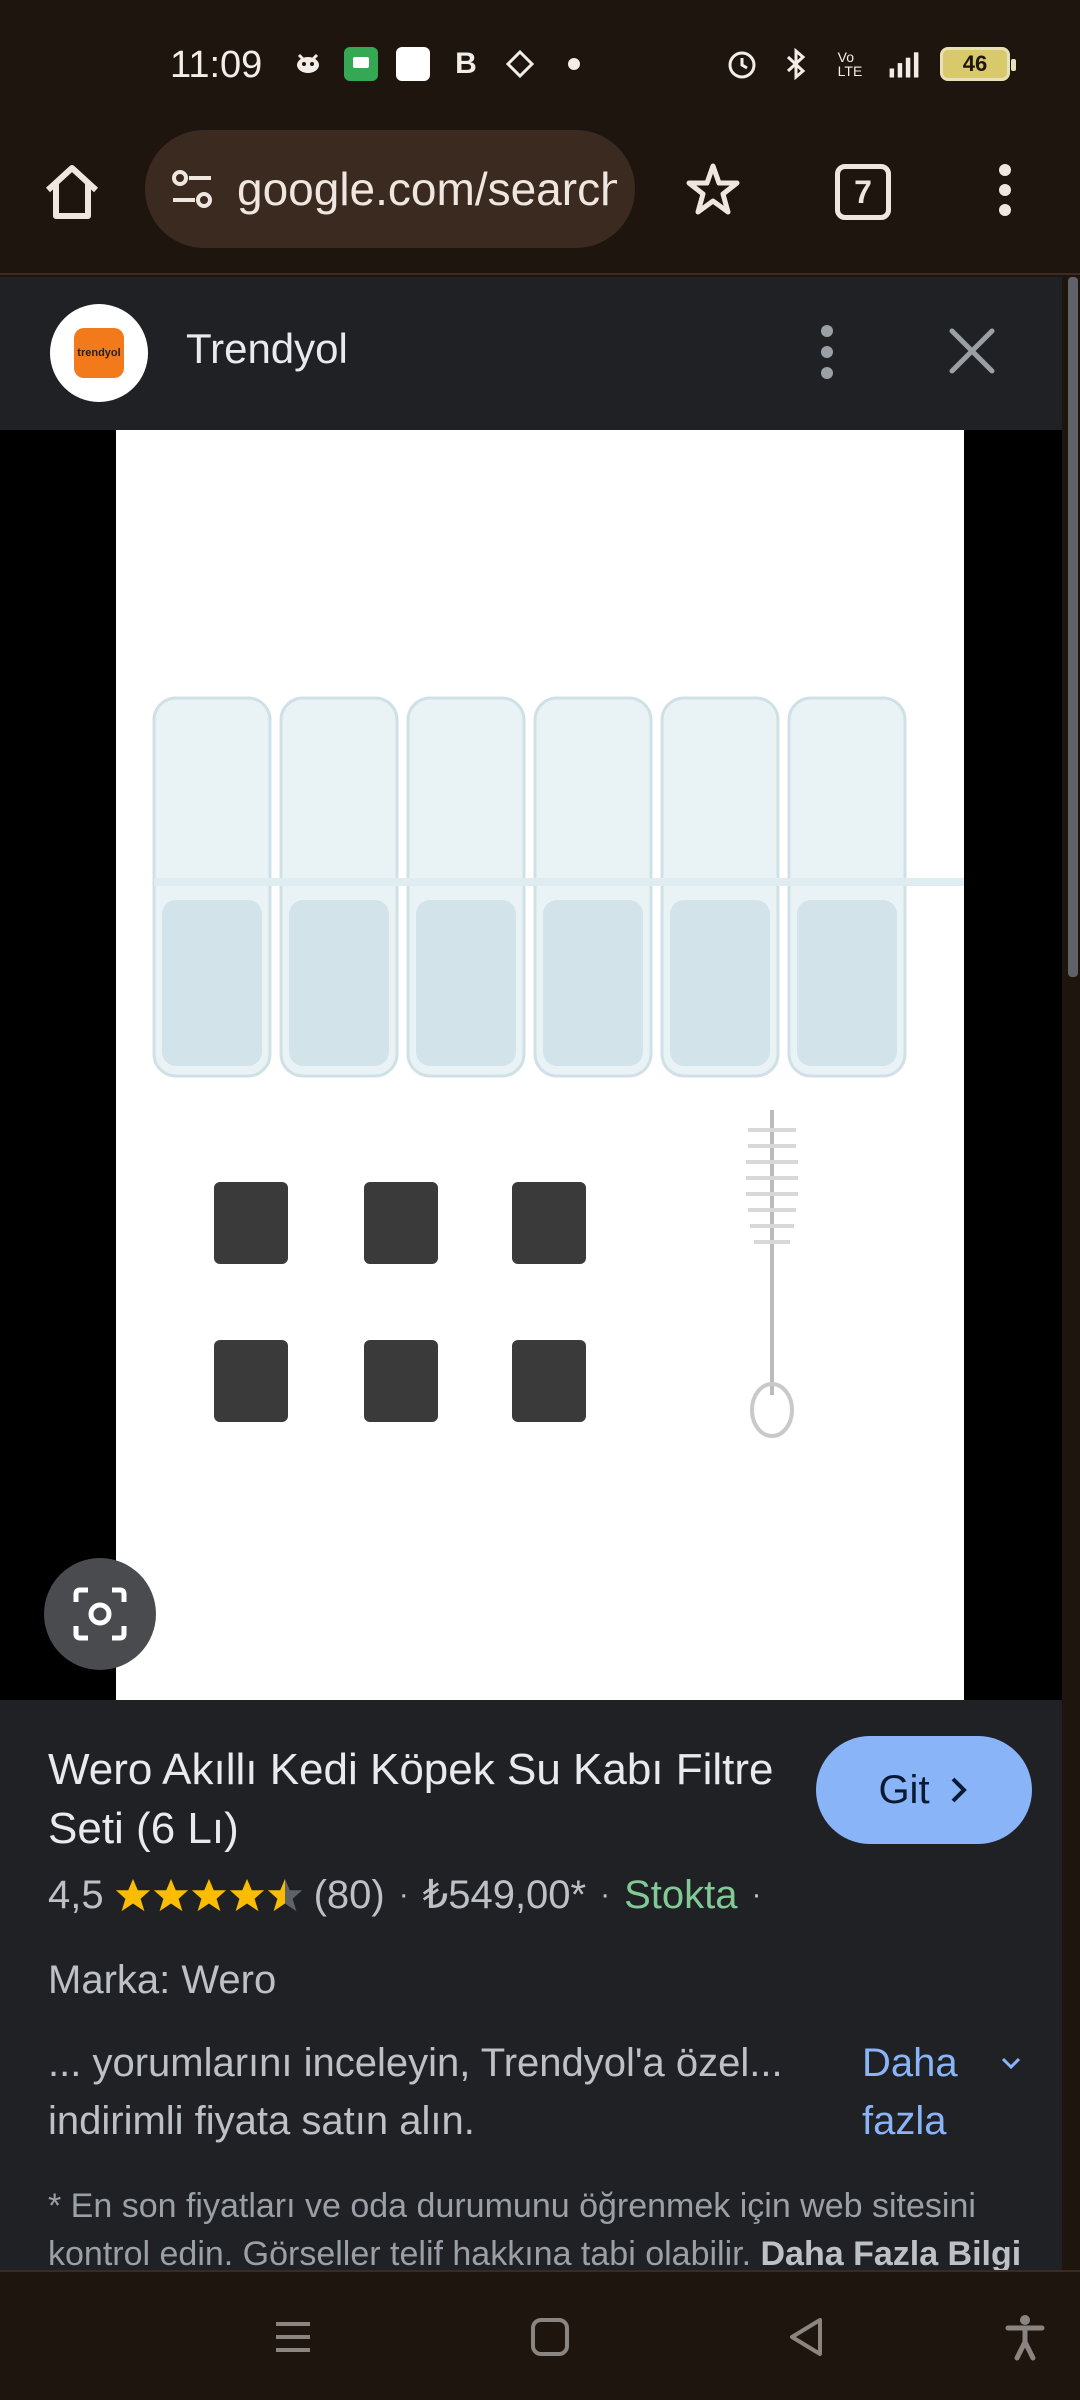 This screenshot has height=2400, width=1080. I want to click on close-button, so click(972, 351).